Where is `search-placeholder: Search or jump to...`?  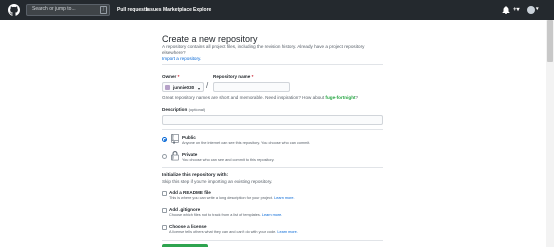
search-placeholder: Search or jump to... is located at coordinates (54, 9).